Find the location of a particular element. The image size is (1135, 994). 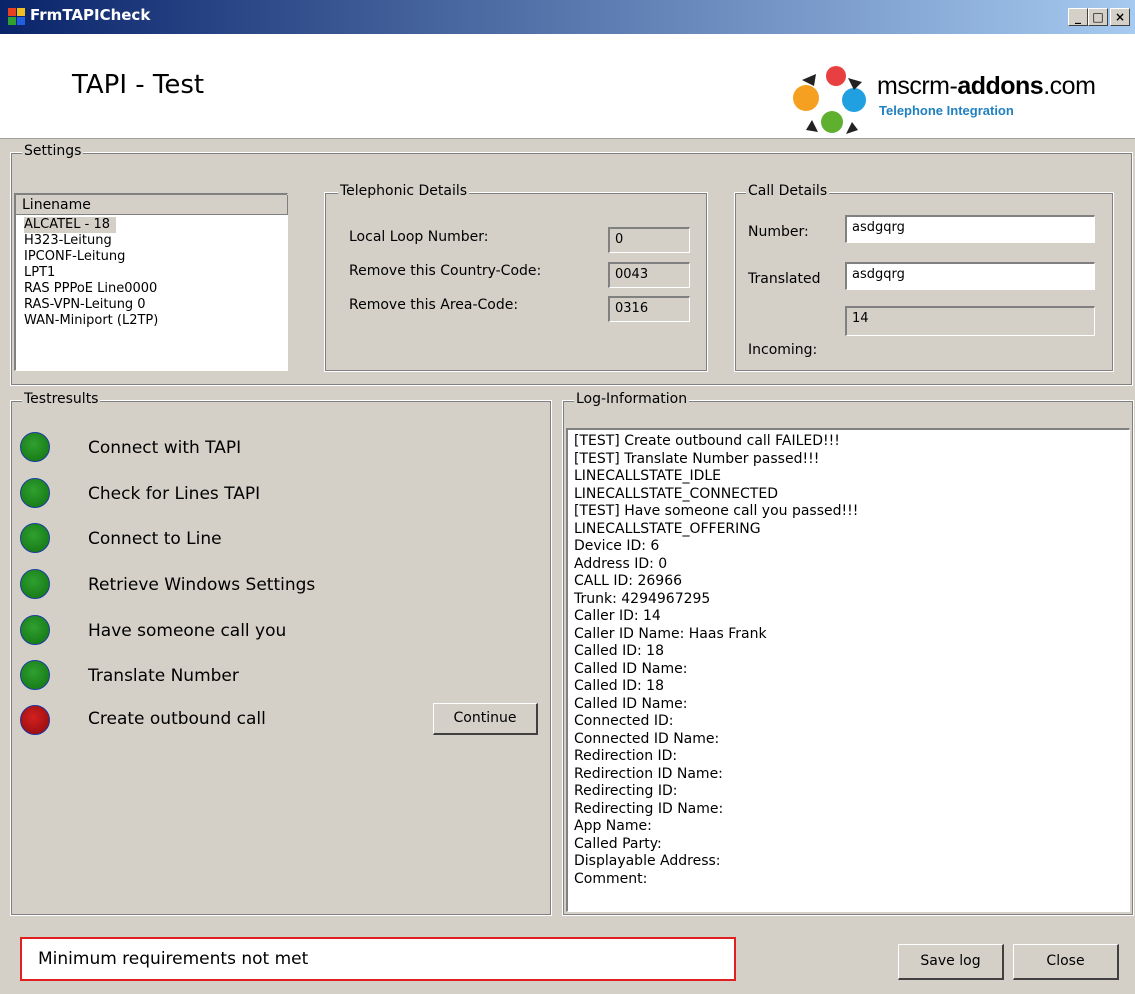

logo-tagline: Telephone Integration is located at coordinates (946, 110).